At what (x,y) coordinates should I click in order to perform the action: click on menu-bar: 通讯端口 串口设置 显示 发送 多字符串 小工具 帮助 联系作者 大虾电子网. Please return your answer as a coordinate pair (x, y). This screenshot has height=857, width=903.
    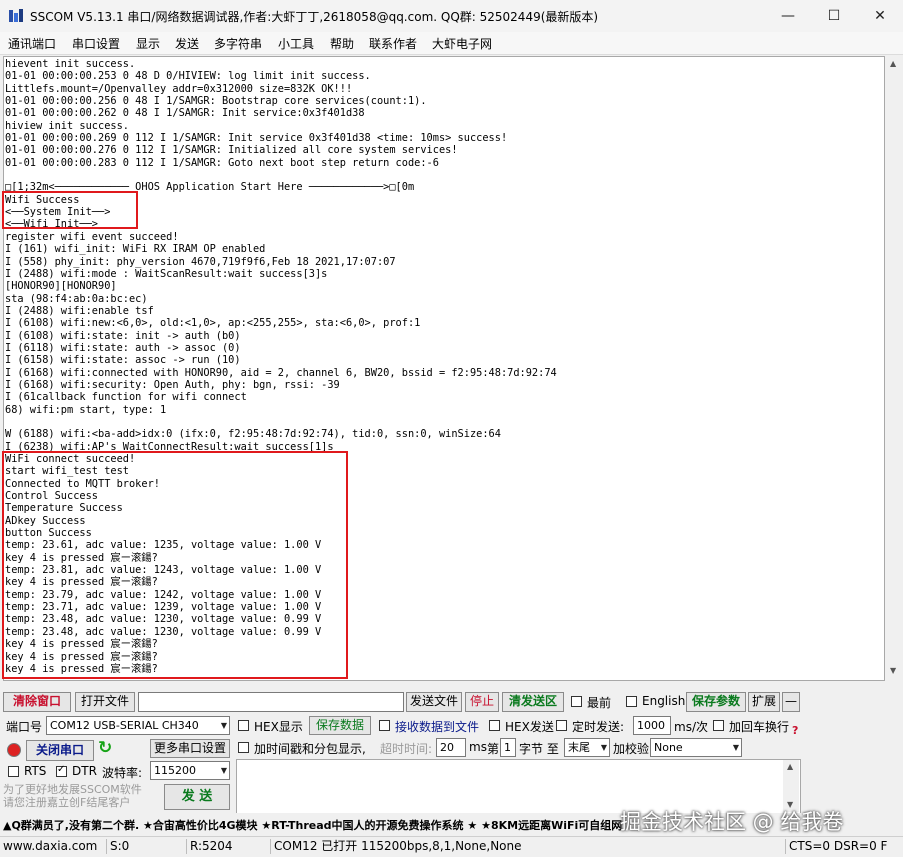
    Looking at the image, I should click on (451, 43).